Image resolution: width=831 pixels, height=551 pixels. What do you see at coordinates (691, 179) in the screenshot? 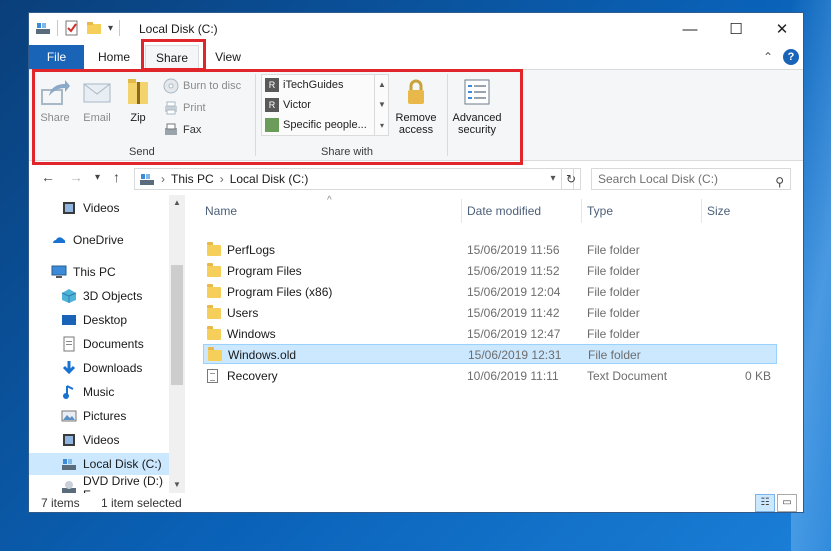
I see `search-input: Search Local Disk (C:) ⚲` at bounding box center [691, 179].